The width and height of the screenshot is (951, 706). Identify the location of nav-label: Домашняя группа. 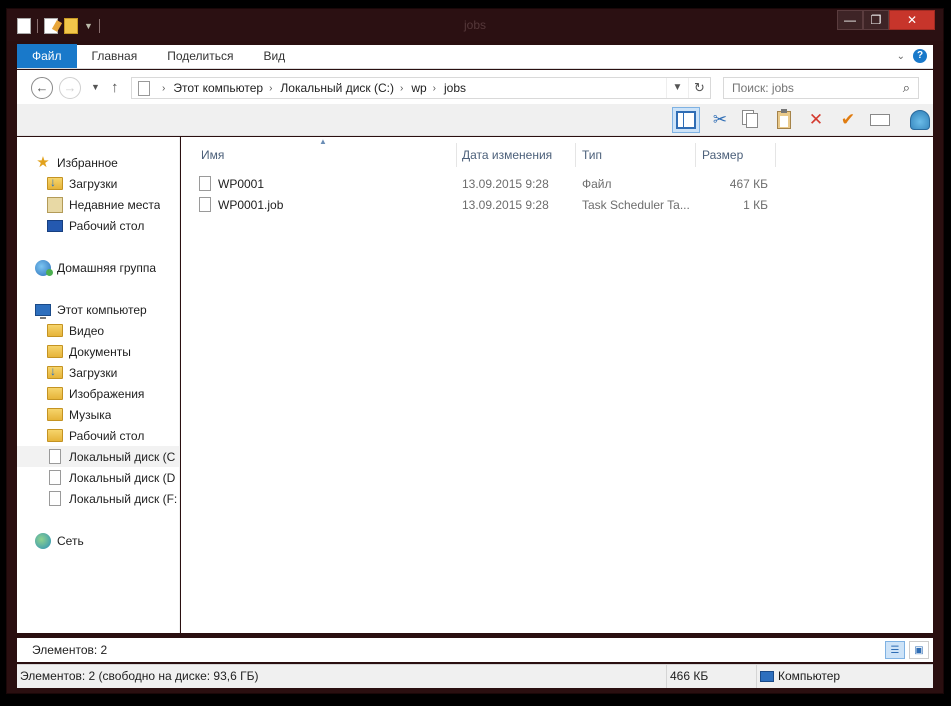
(107, 267).